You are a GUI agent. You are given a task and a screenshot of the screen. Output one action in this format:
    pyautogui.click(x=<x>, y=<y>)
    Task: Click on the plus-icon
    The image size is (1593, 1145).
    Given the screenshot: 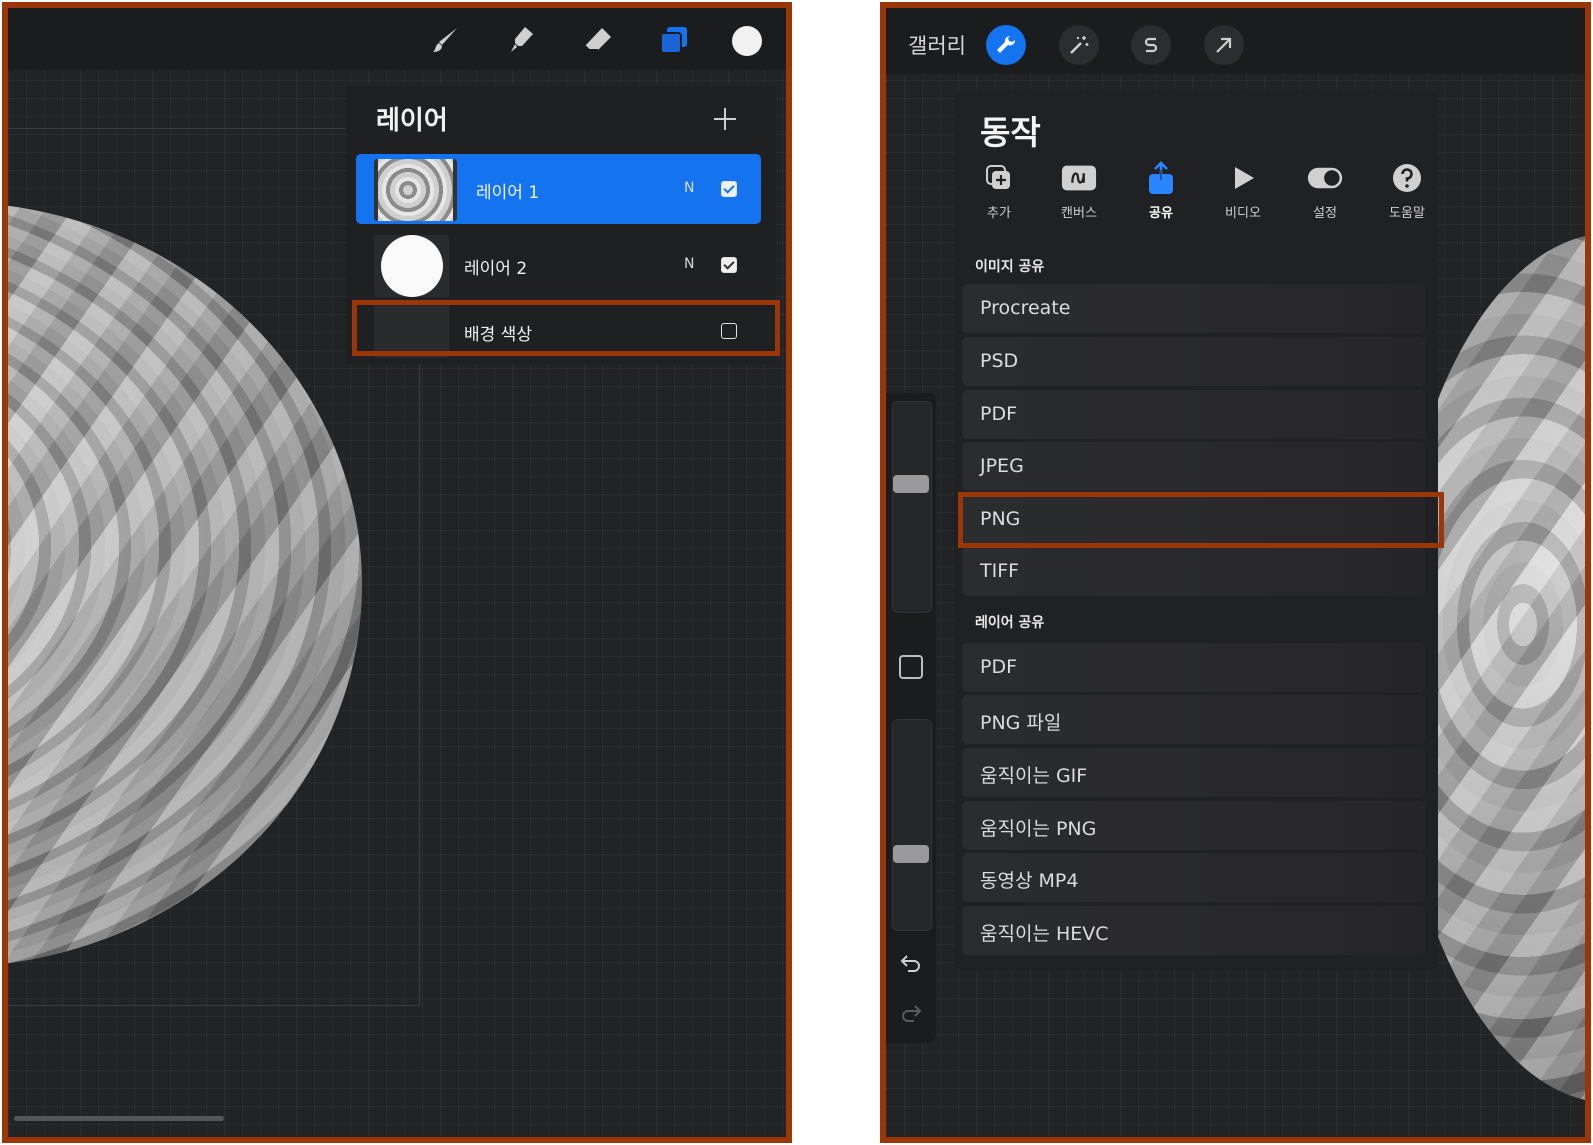 What is the action you would take?
    pyautogui.click(x=725, y=119)
    